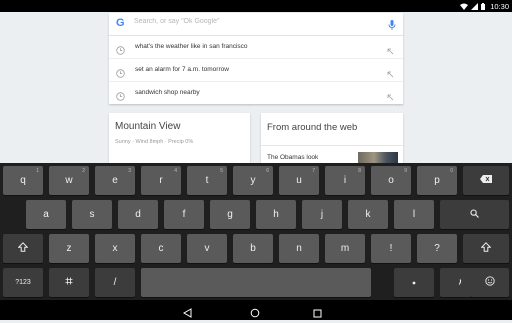 This screenshot has height=323, width=512. What do you see at coordinates (345, 248) in the screenshot?
I see `key-m: m` at bounding box center [345, 248].